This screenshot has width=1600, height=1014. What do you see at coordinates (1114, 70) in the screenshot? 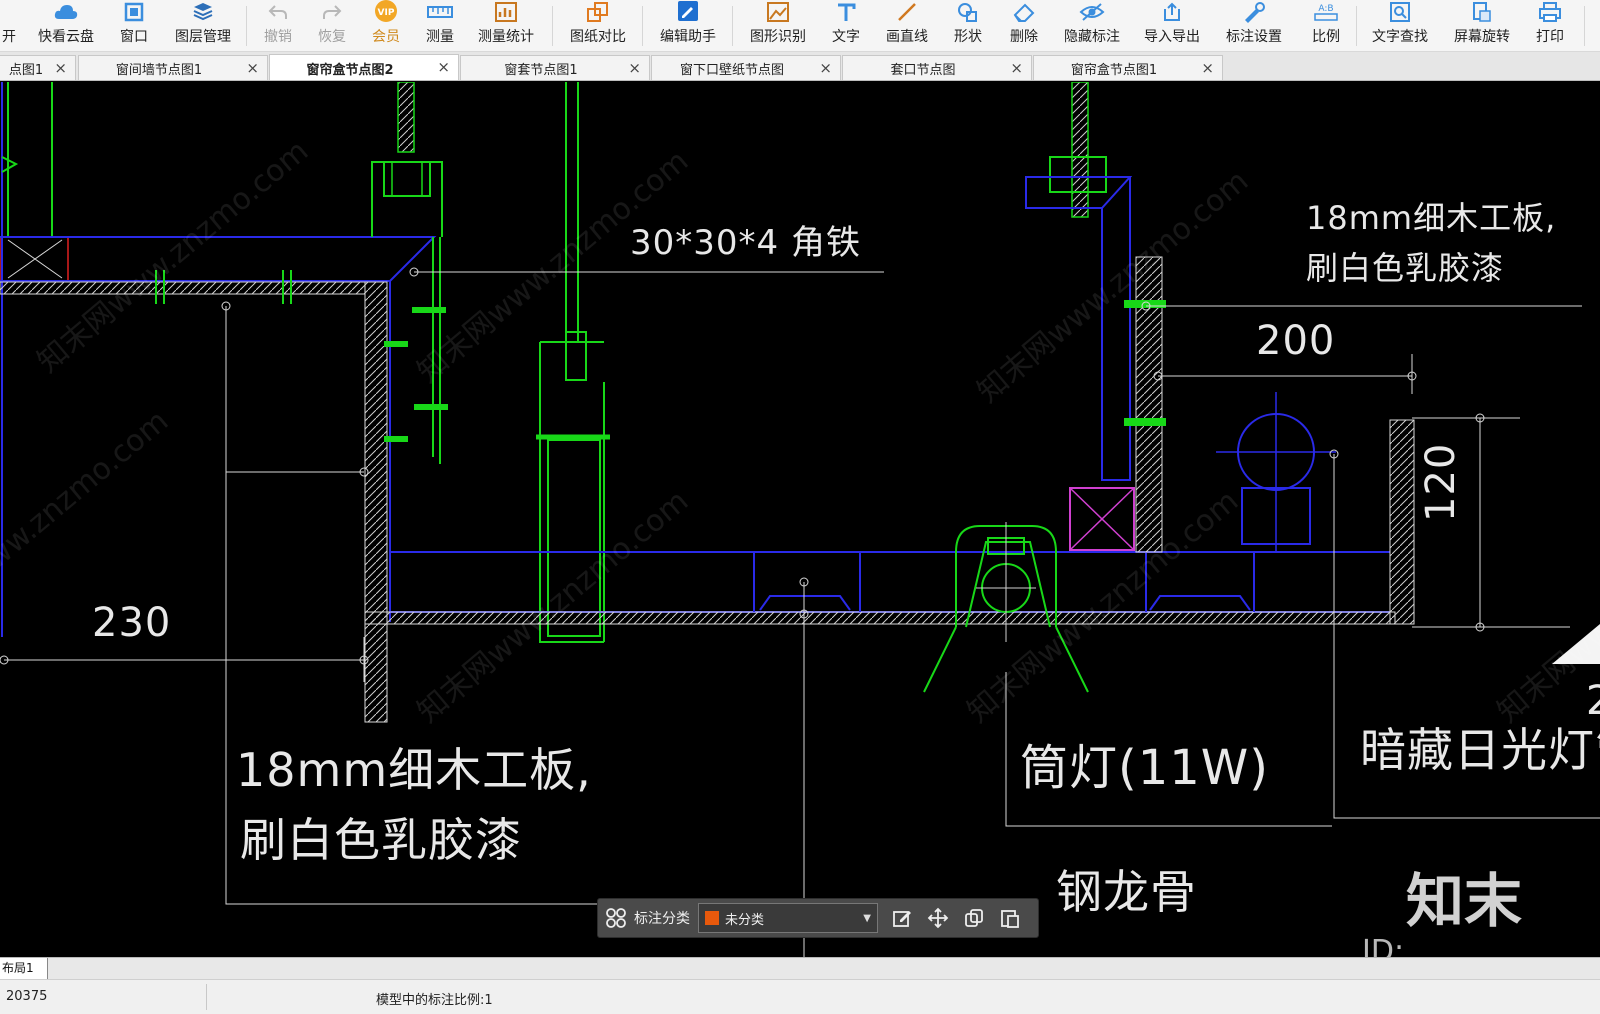
I see `tab-title: 窗帘盒节点图1` at bounding box center [1114, 70].